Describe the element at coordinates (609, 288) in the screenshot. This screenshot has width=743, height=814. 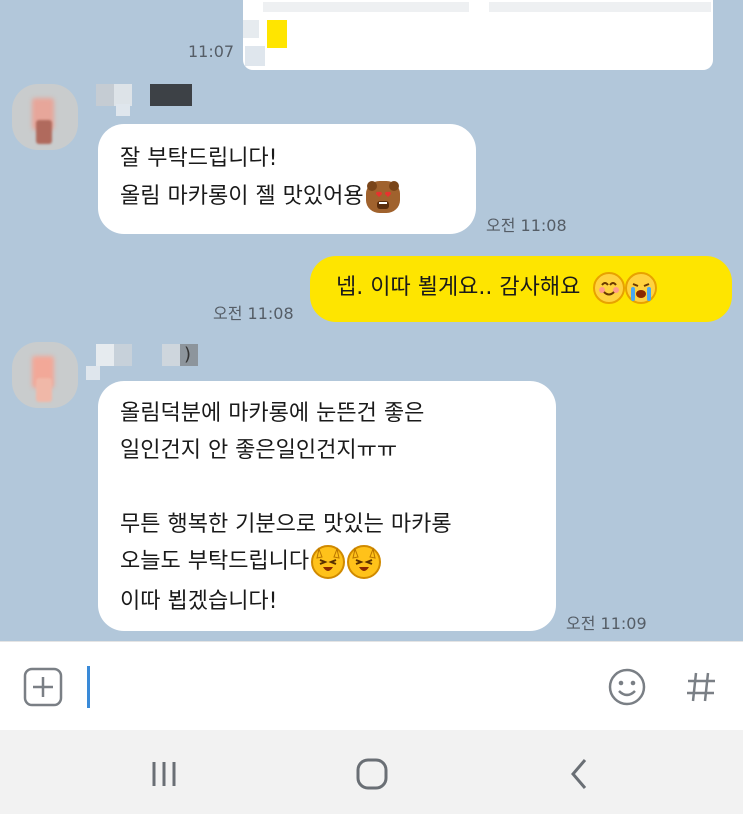
I see `smiling-face-icon` at that location.